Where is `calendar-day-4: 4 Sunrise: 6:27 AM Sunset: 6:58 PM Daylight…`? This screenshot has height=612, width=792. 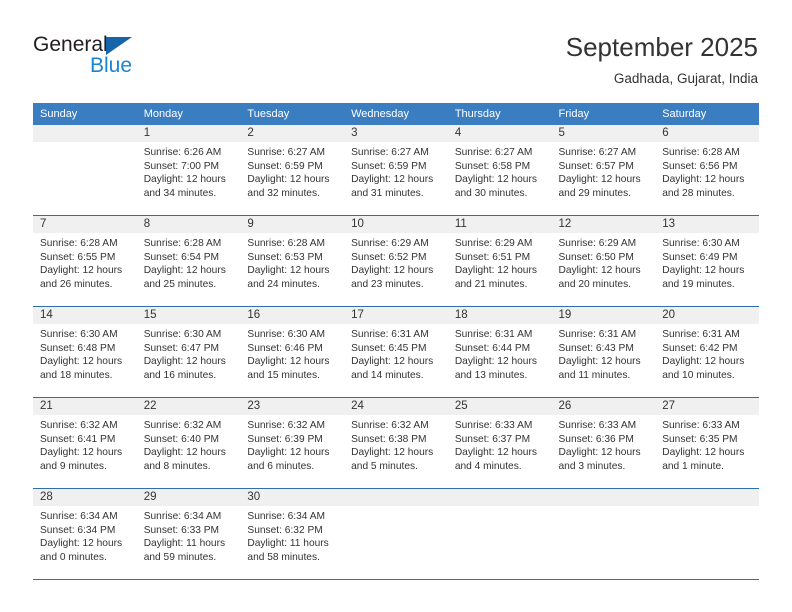 calendar-day-4: 4 Sunrise: 6:27 AM Sunset: 6:58 PM Daylight… is located at coordinates (499, 170).